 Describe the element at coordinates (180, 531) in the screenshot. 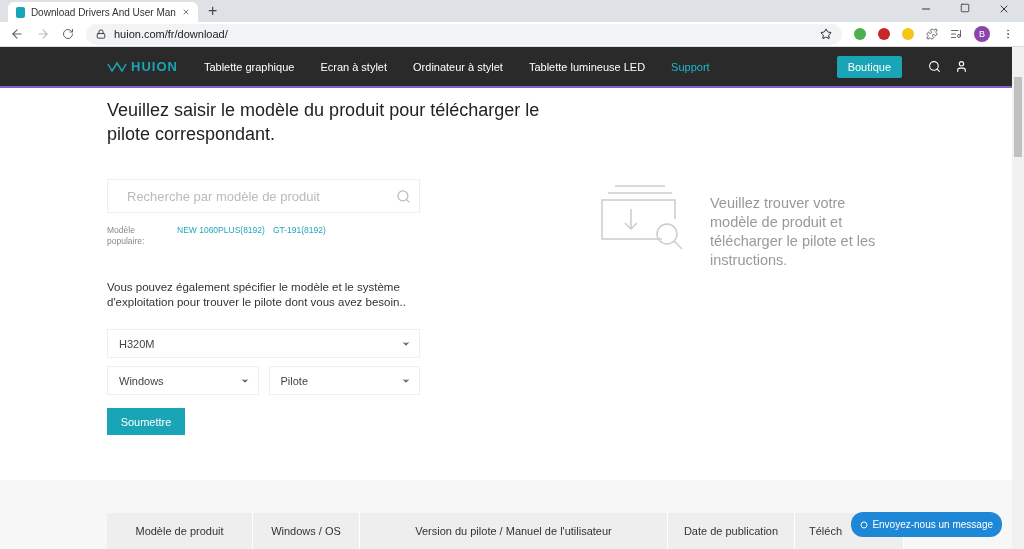

I see `column-header: Modèle de produit` at that location.